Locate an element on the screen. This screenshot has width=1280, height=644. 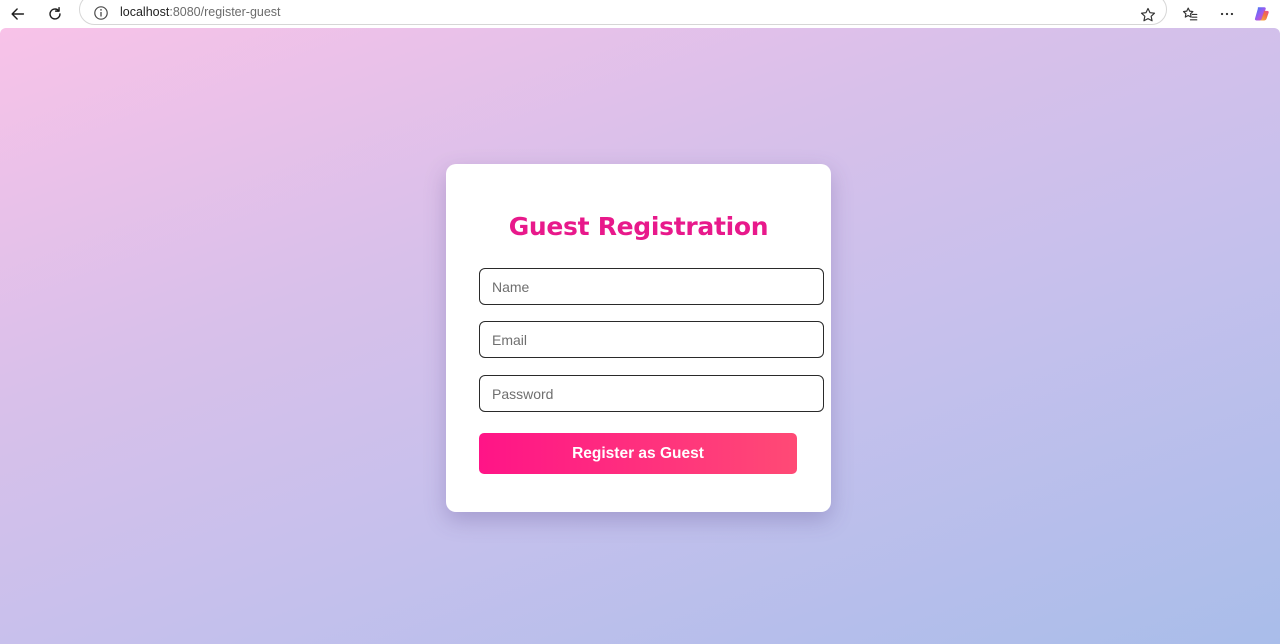
back-button is located at coordinates (18, 14).